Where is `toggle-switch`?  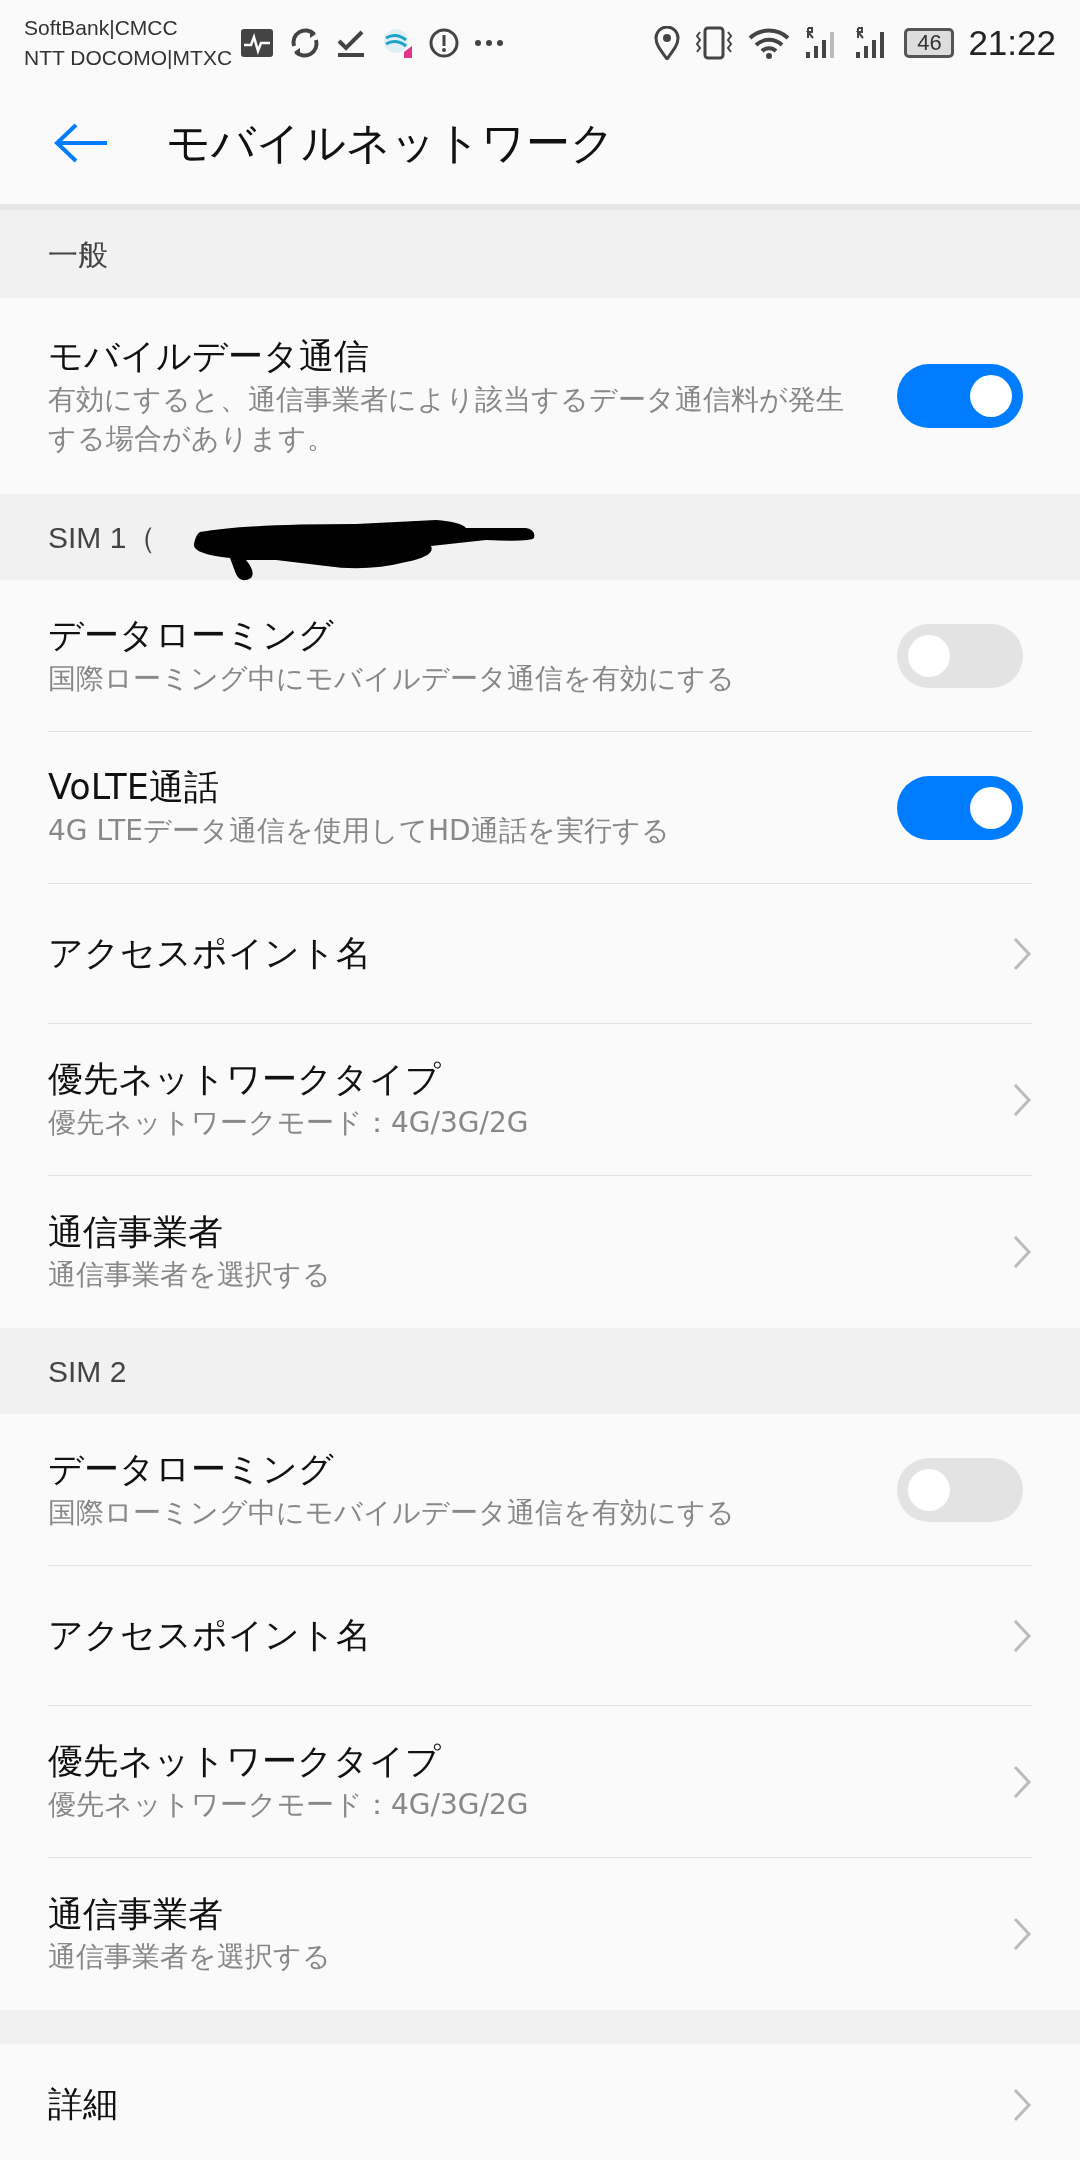 toggle-switch is located at coordinates (960, 396).